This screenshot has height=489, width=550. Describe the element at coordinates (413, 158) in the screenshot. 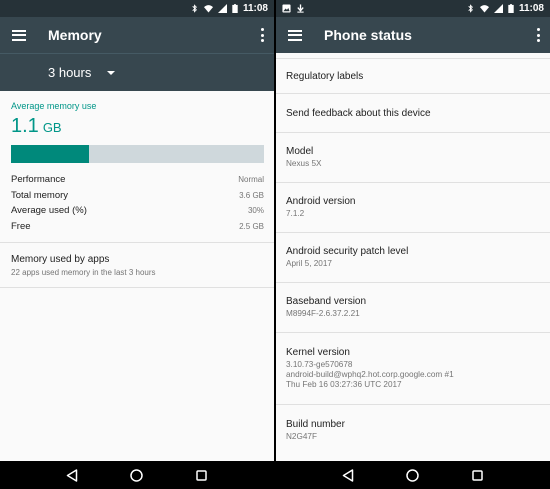

I see `list-item-model: Model Nexus 5X` at that location.